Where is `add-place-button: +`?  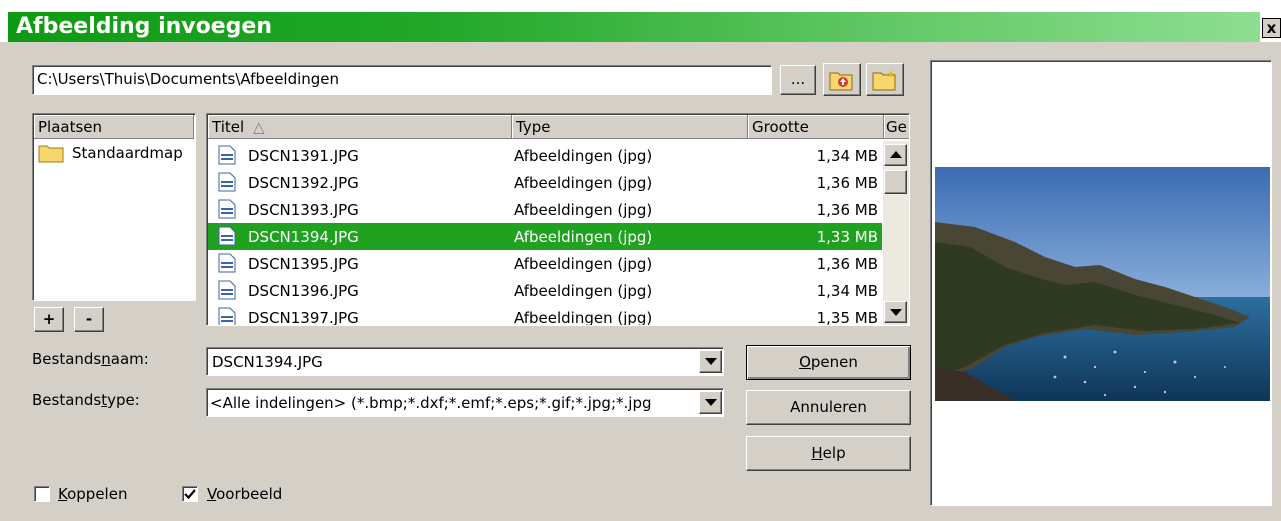
add-place-button: + is located at coordinates (49, 319).